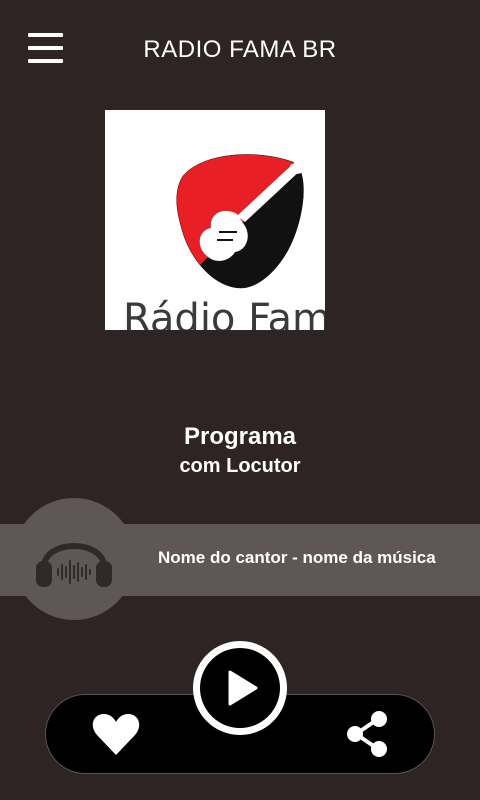 This screenshot has height=800, width=480. I want to click on favorite-button, so click(116, 734).